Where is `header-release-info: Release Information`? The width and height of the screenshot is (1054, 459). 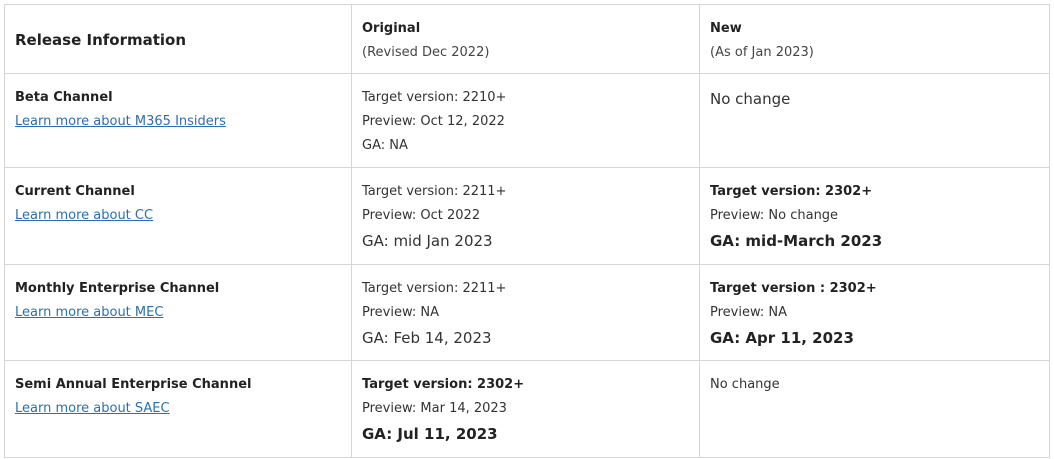
header-release-info: Release Information is located at coordinates (178, 39).